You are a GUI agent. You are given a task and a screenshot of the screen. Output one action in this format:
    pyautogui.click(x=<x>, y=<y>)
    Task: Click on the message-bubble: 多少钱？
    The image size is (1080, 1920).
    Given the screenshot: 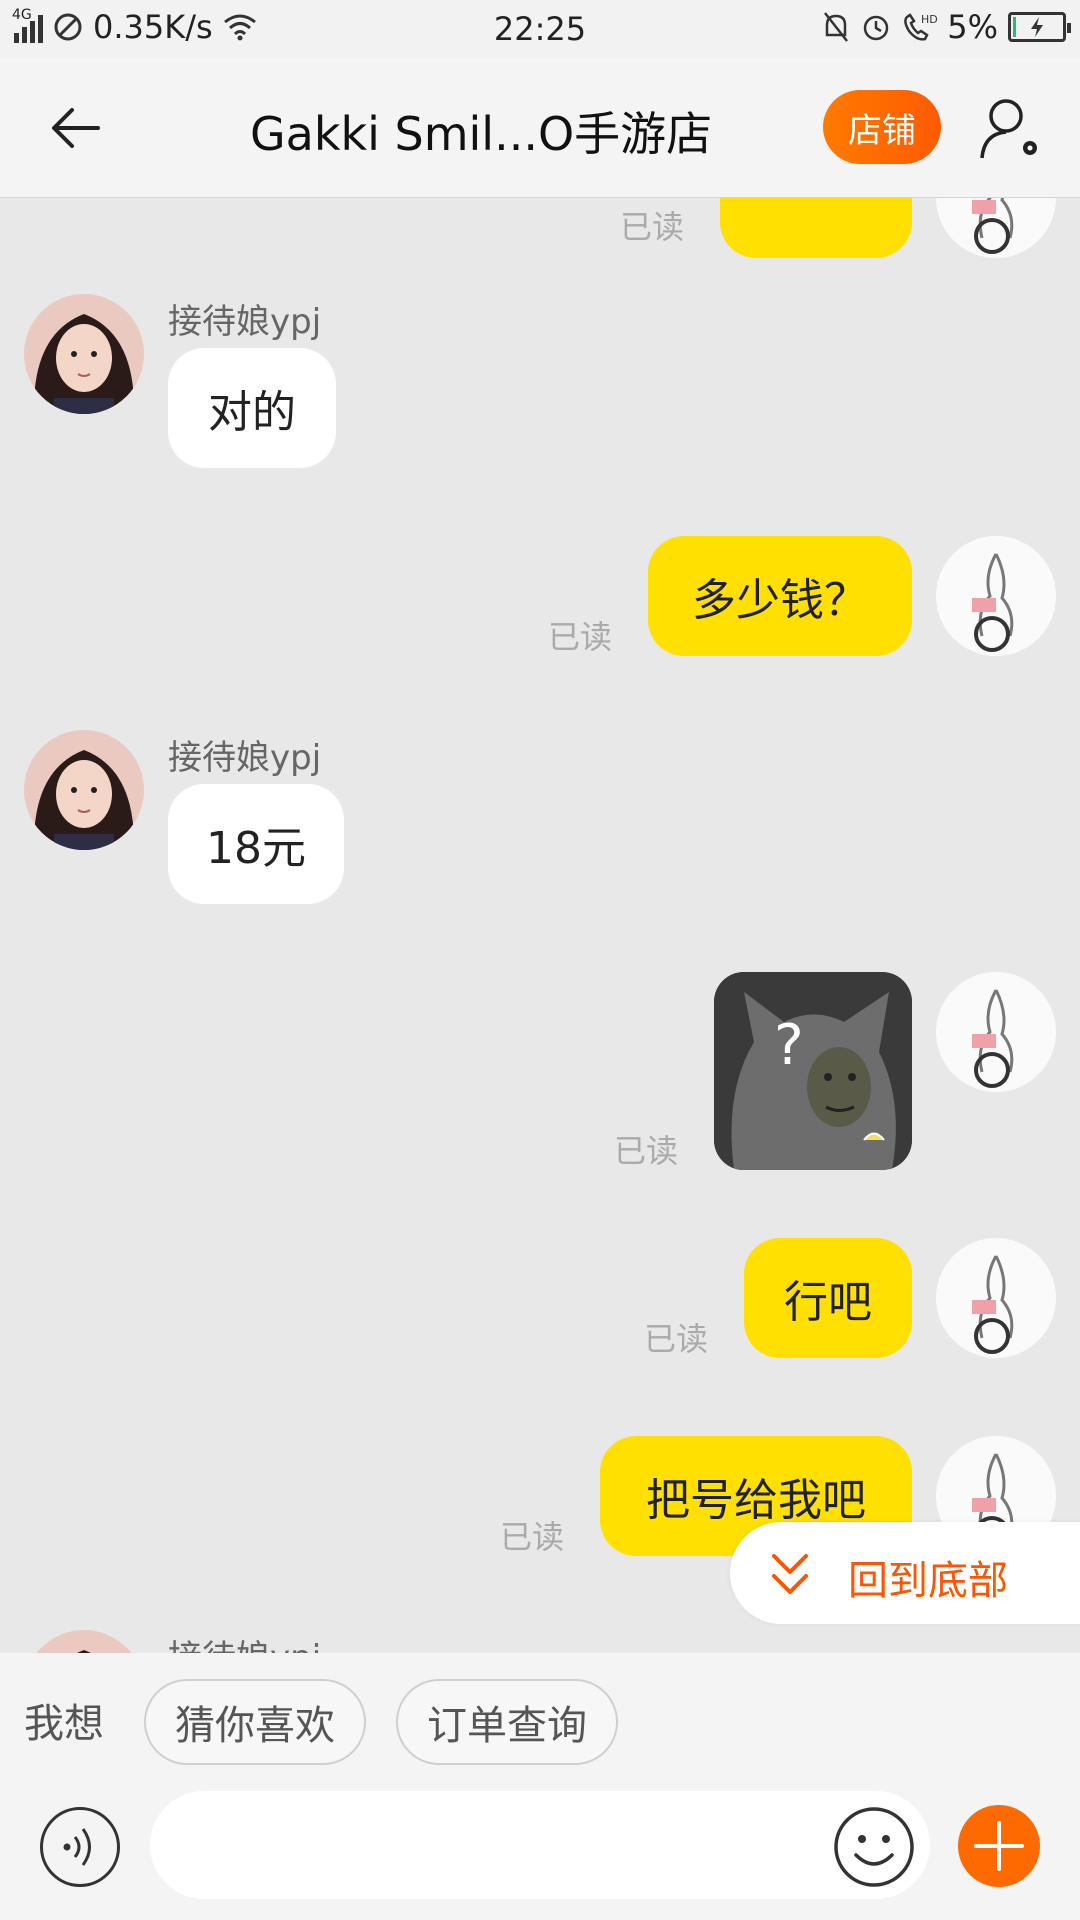 What is the action you would take?
    pyautogui.click(x=780, y=596)
    